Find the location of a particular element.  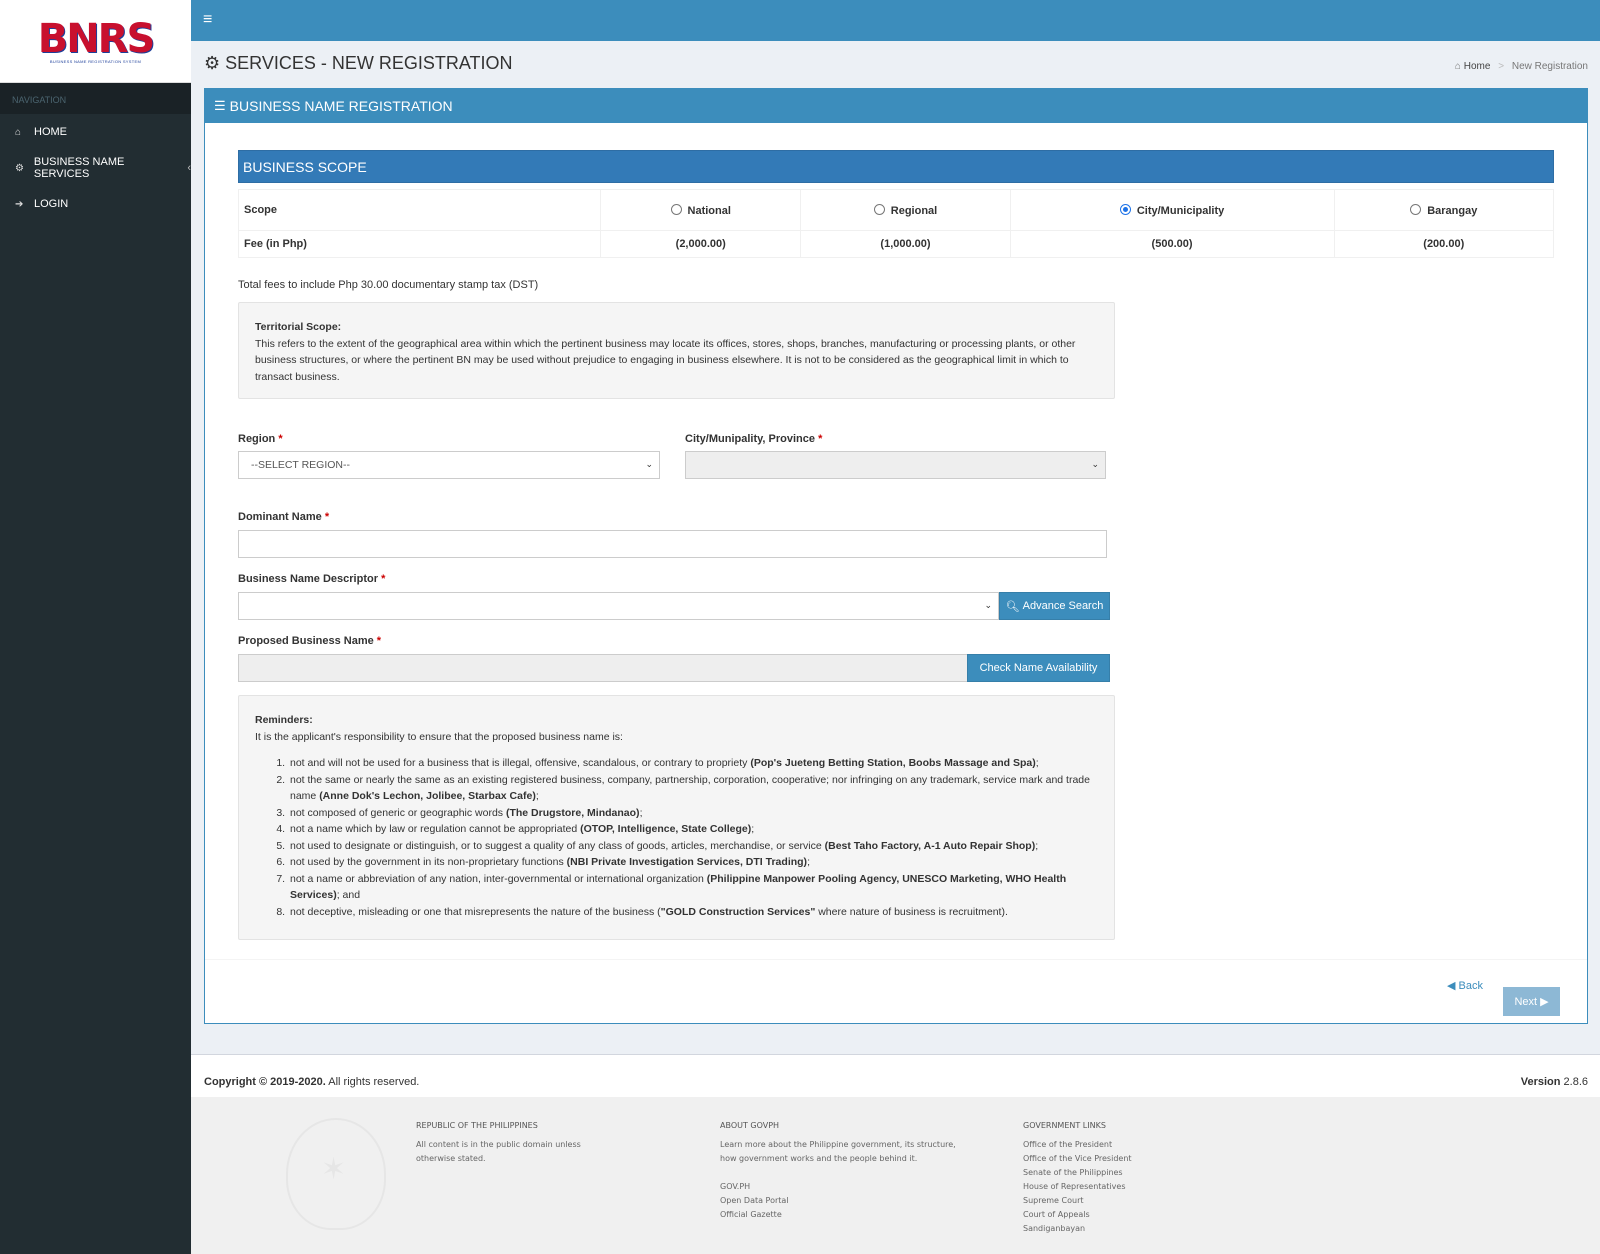

descriptor-select: ⌄ is located at coordinates (618, 606).